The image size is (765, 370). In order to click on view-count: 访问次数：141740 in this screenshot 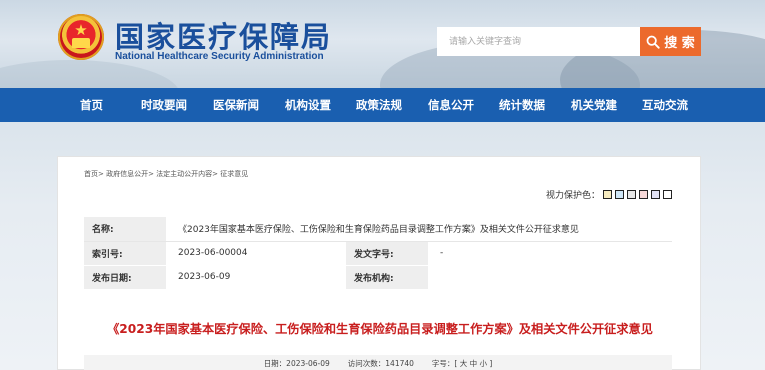, I will do `click(381, 363)`.